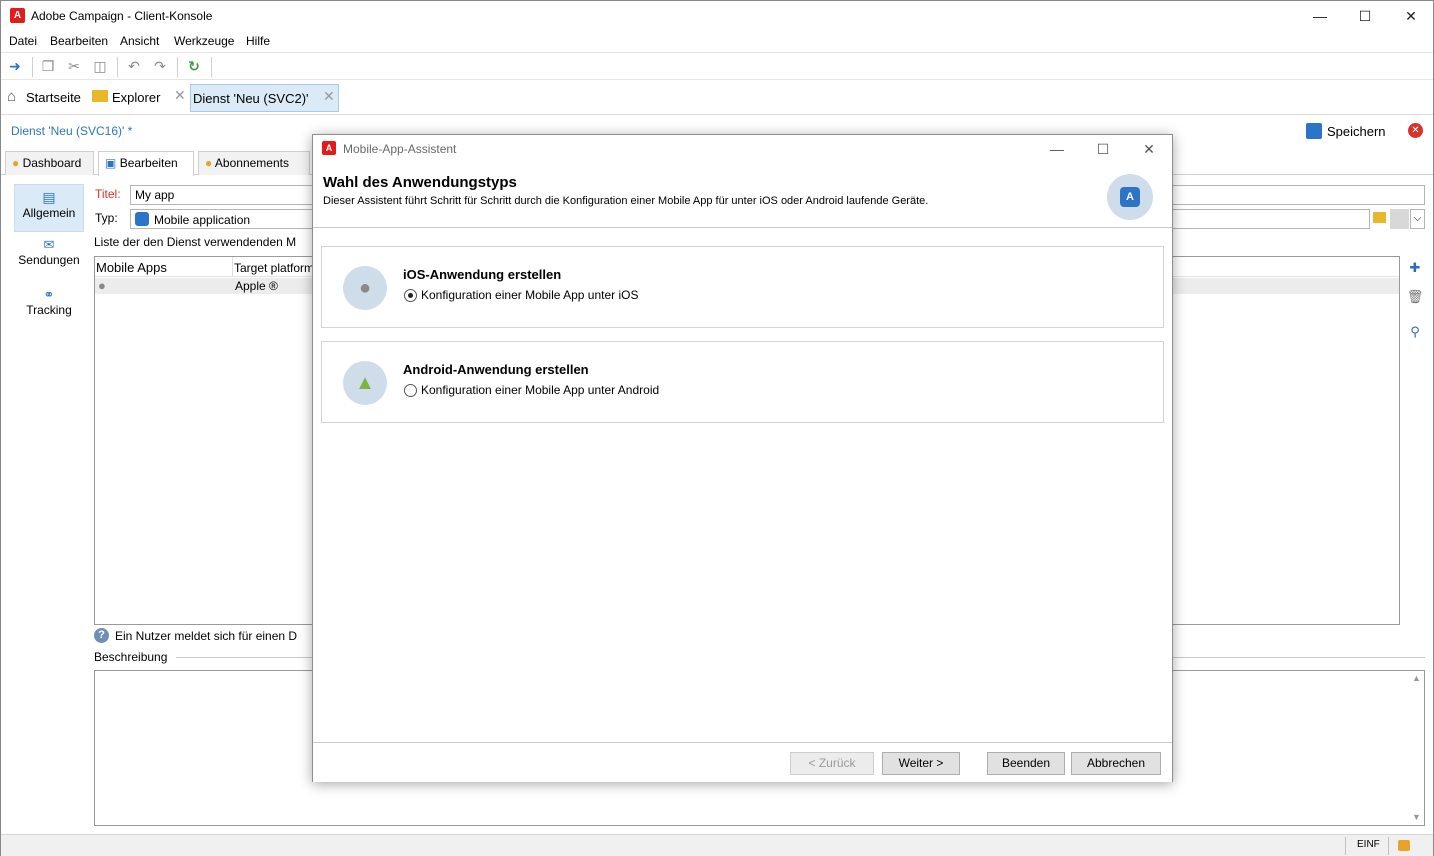 Image resolution: width=1434 pixels, height=856 pixels. Describe the element at coordinates (1415, 298) in the screenshot. I see `trash-icon: 🗑` at that location.